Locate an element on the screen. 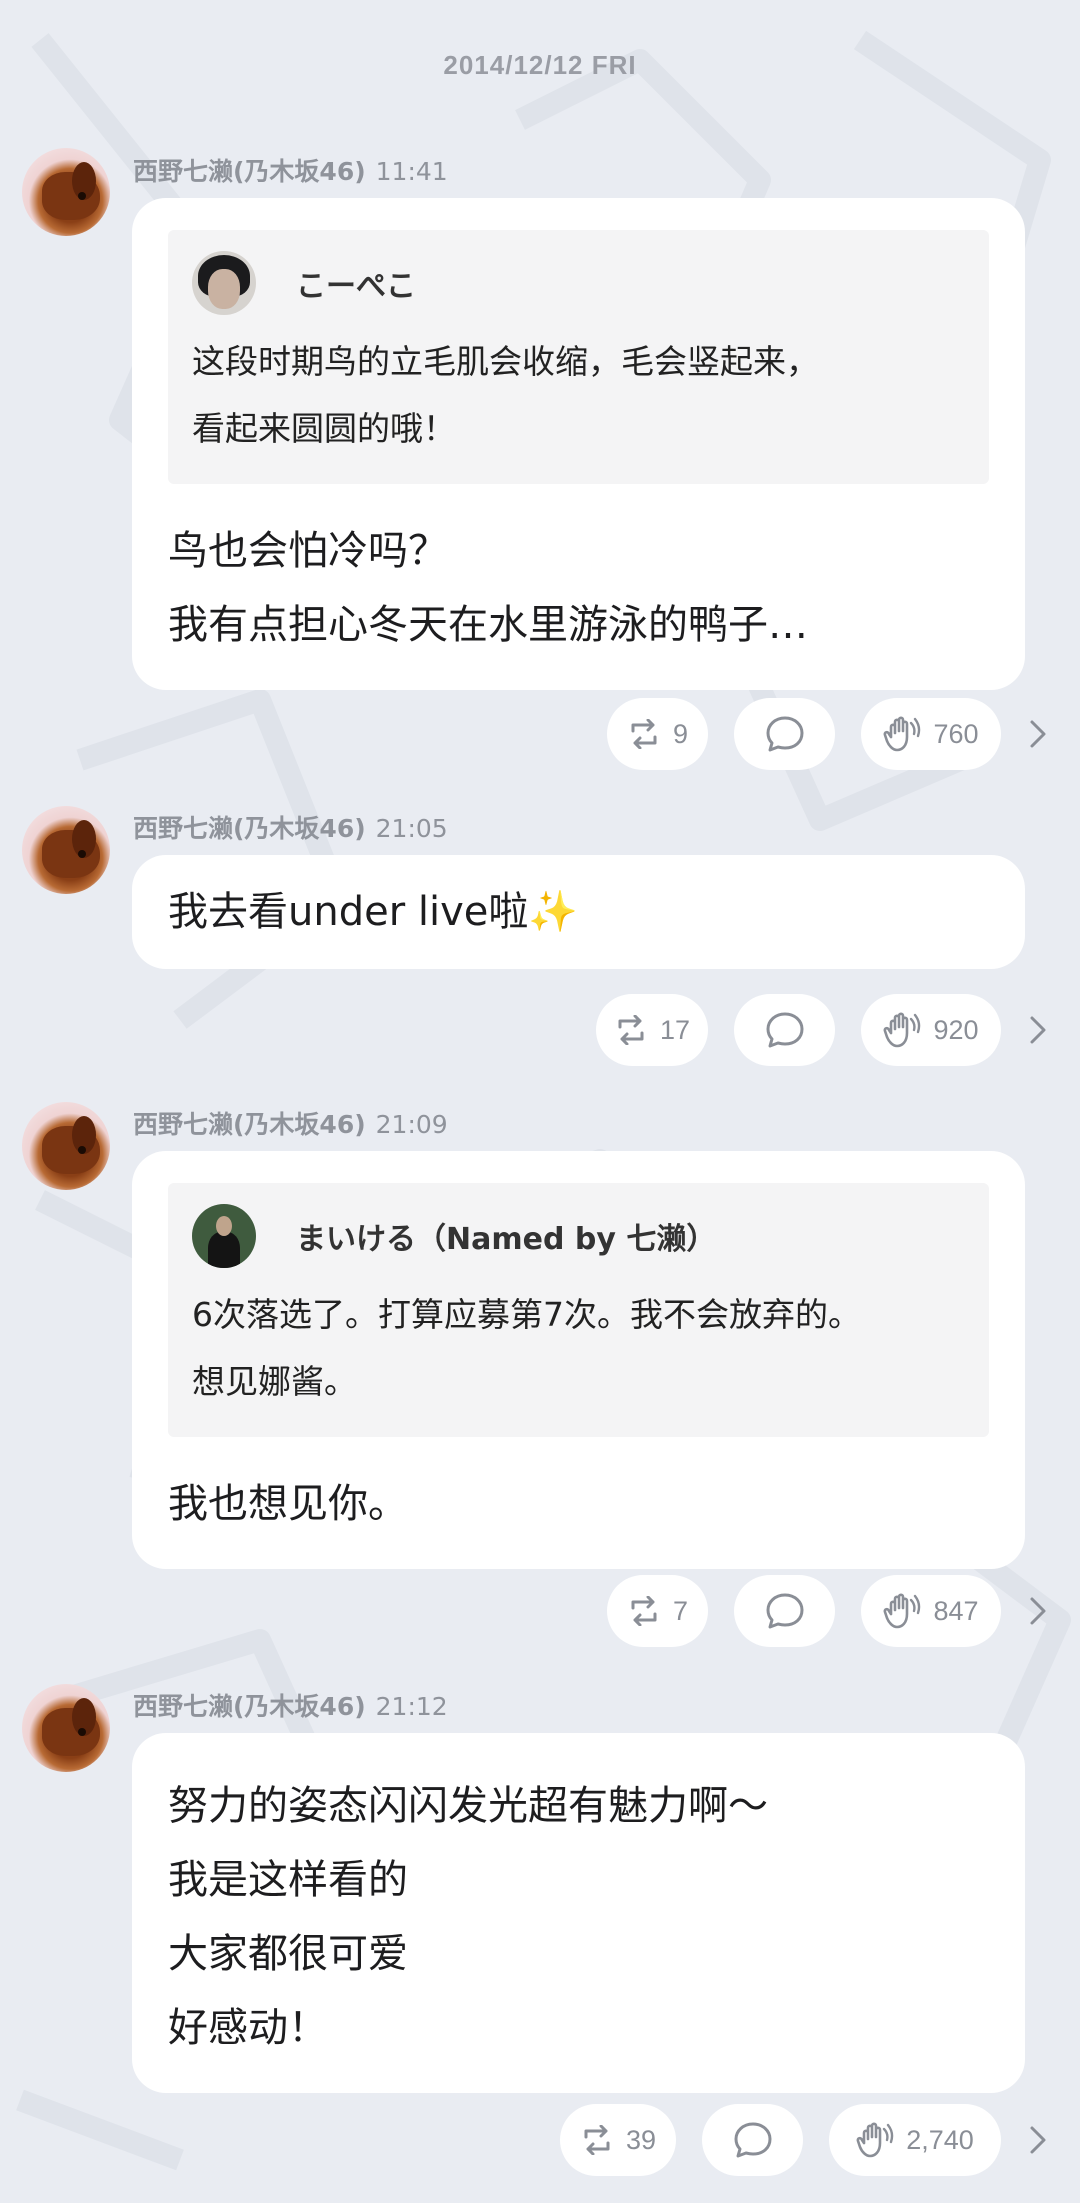 This screenshot has width=1080, height=2203. quoted-line: 6次落选了。打算应募第7次。我不会放弃的。 is located at coordinates (526, 1314).